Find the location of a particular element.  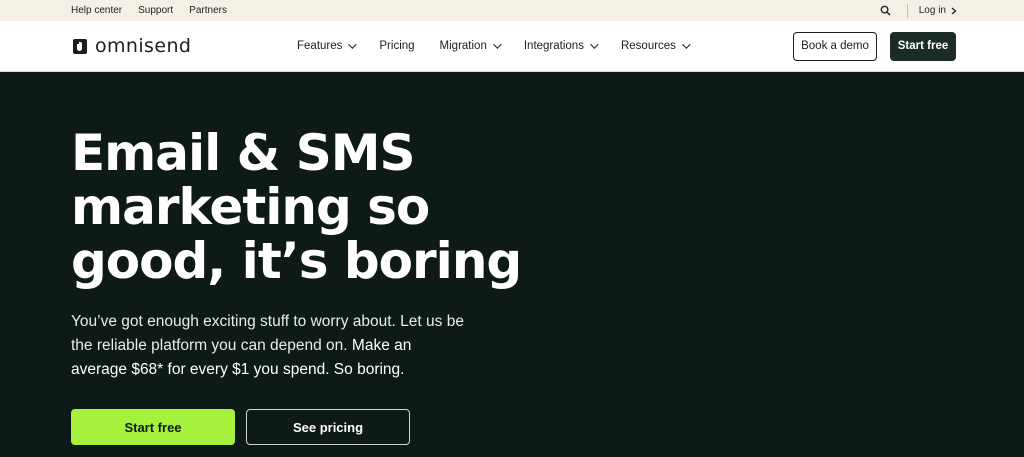

login-label: Log in is located at coordinates (932, 10).